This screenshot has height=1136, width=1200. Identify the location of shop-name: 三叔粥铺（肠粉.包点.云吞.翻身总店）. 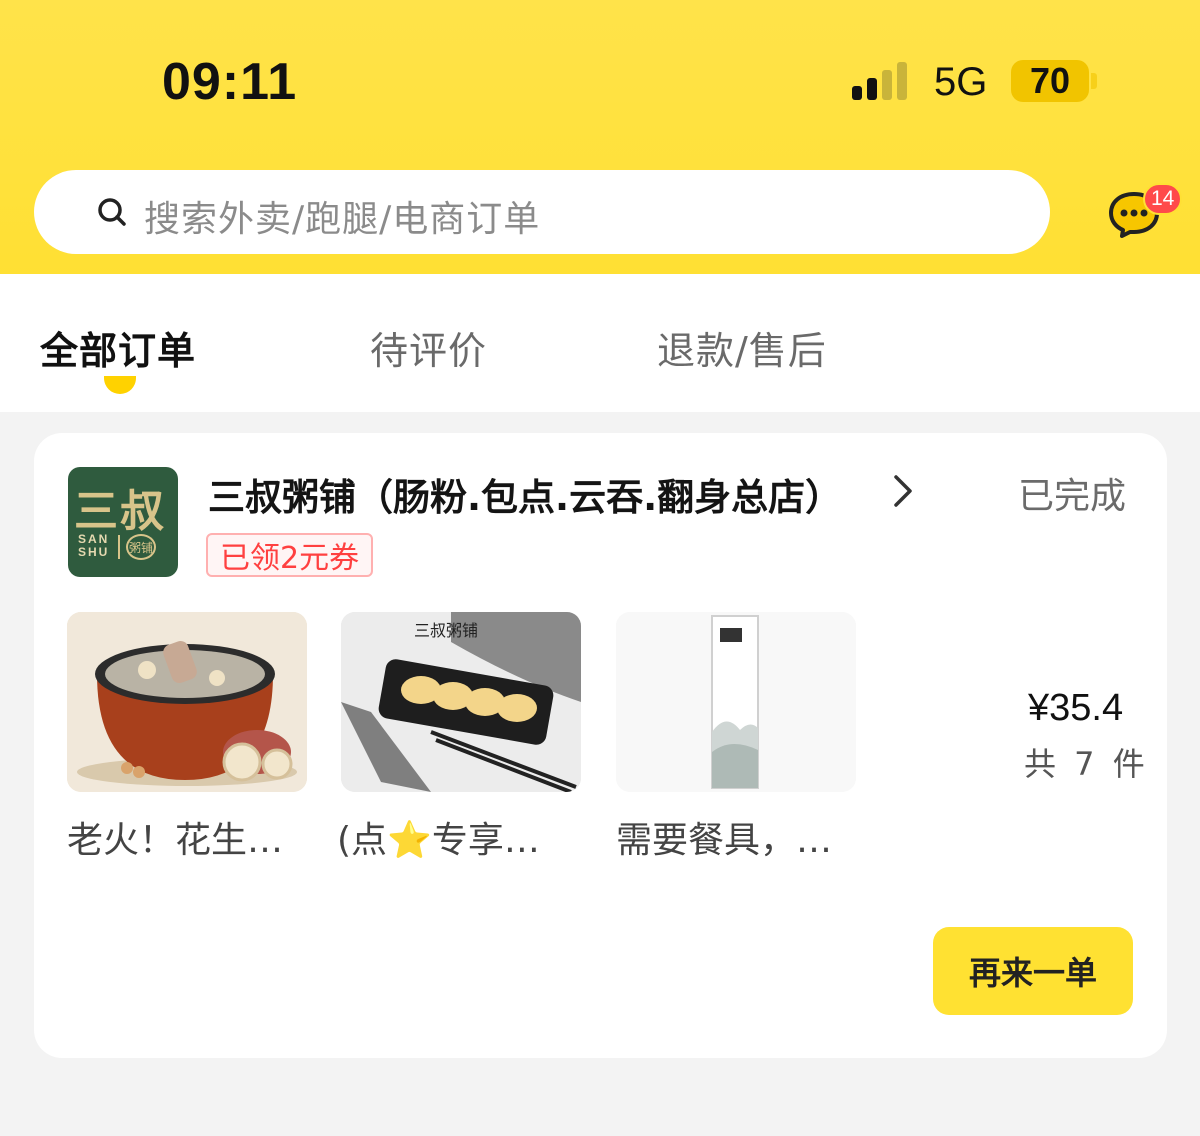
(525, 494).